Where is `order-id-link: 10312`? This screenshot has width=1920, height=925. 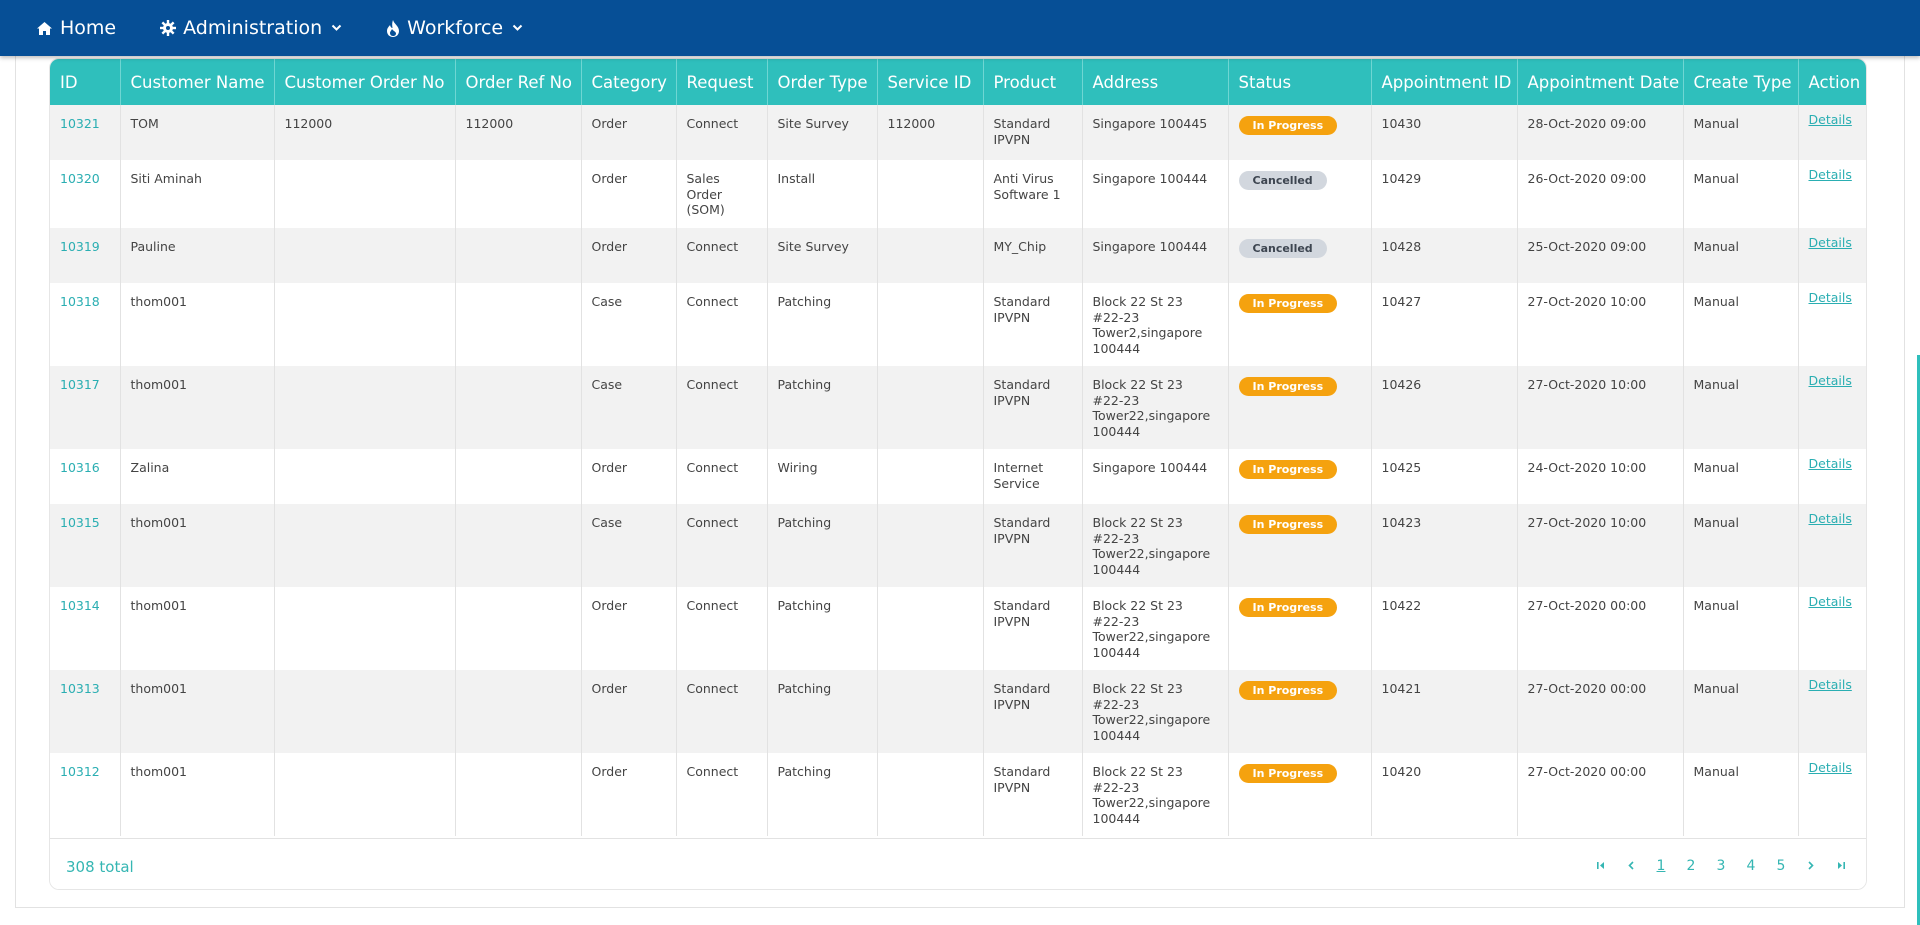 order-id-link: 10312 is located at coordinates (80, 771).